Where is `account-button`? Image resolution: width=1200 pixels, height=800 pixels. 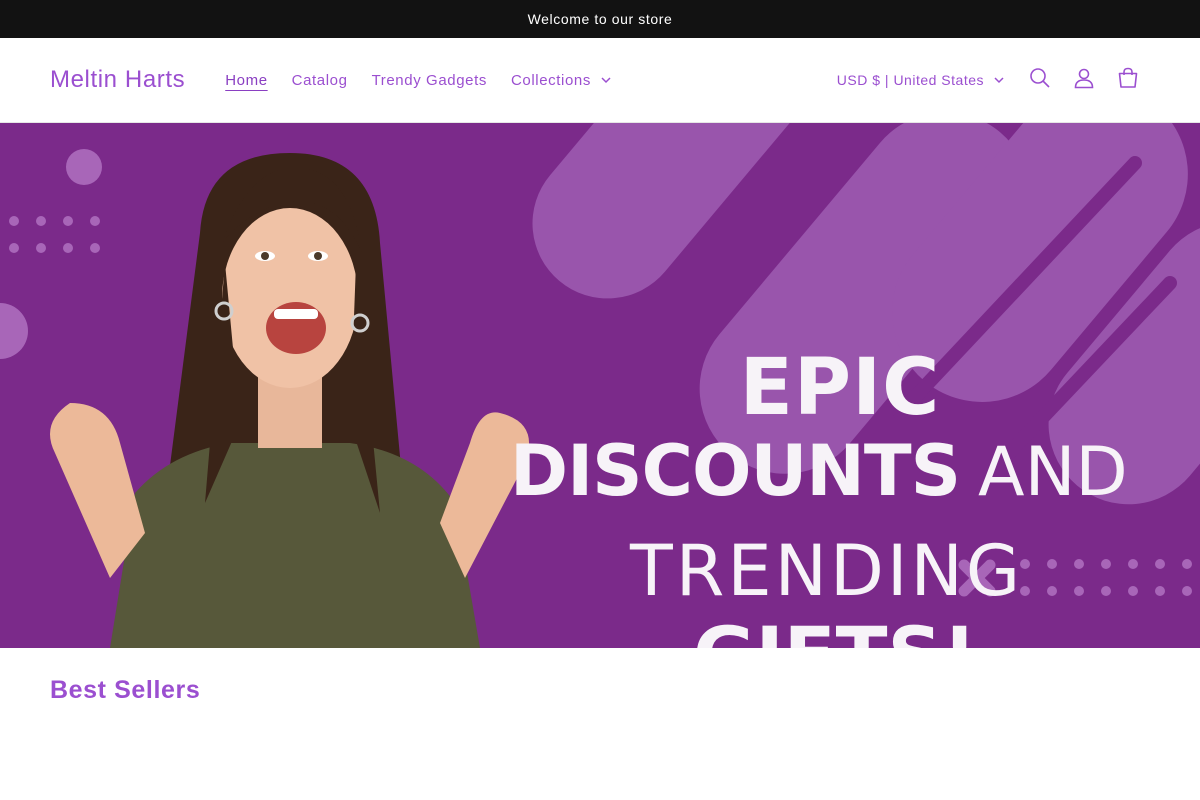
account-button is located at coordinates (1084, 80).